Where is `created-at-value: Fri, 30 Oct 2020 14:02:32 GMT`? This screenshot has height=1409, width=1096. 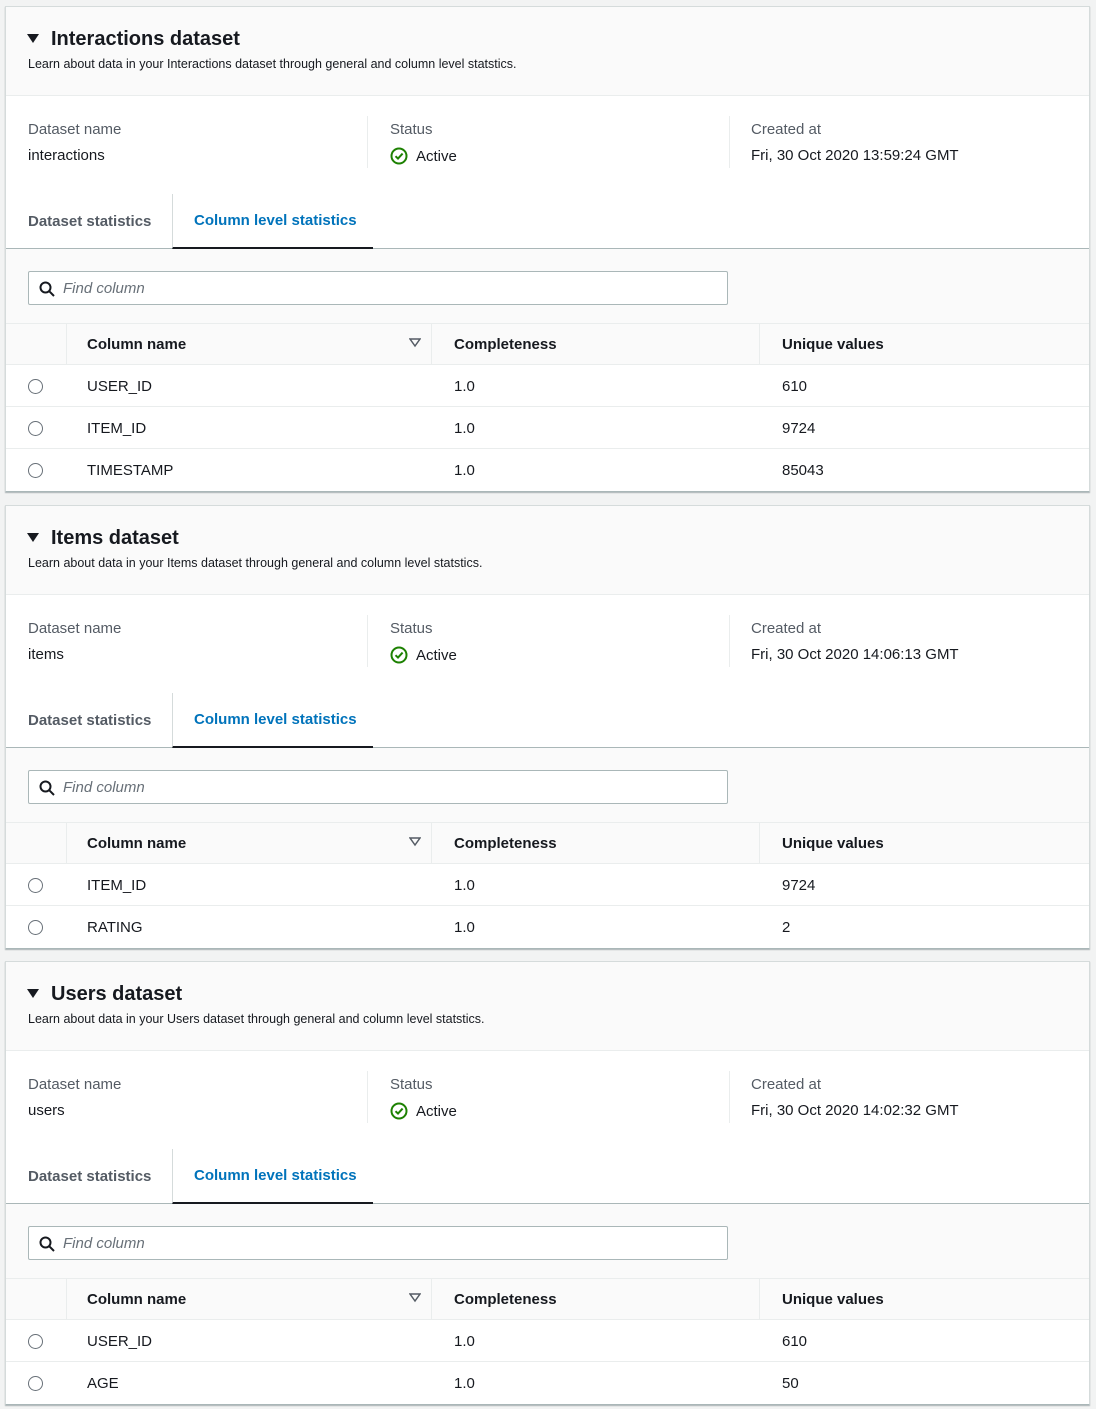 created-at-value: Fri, 30 Oct 2020 14:02:32 GMT is located at coordinates (855, 1110).